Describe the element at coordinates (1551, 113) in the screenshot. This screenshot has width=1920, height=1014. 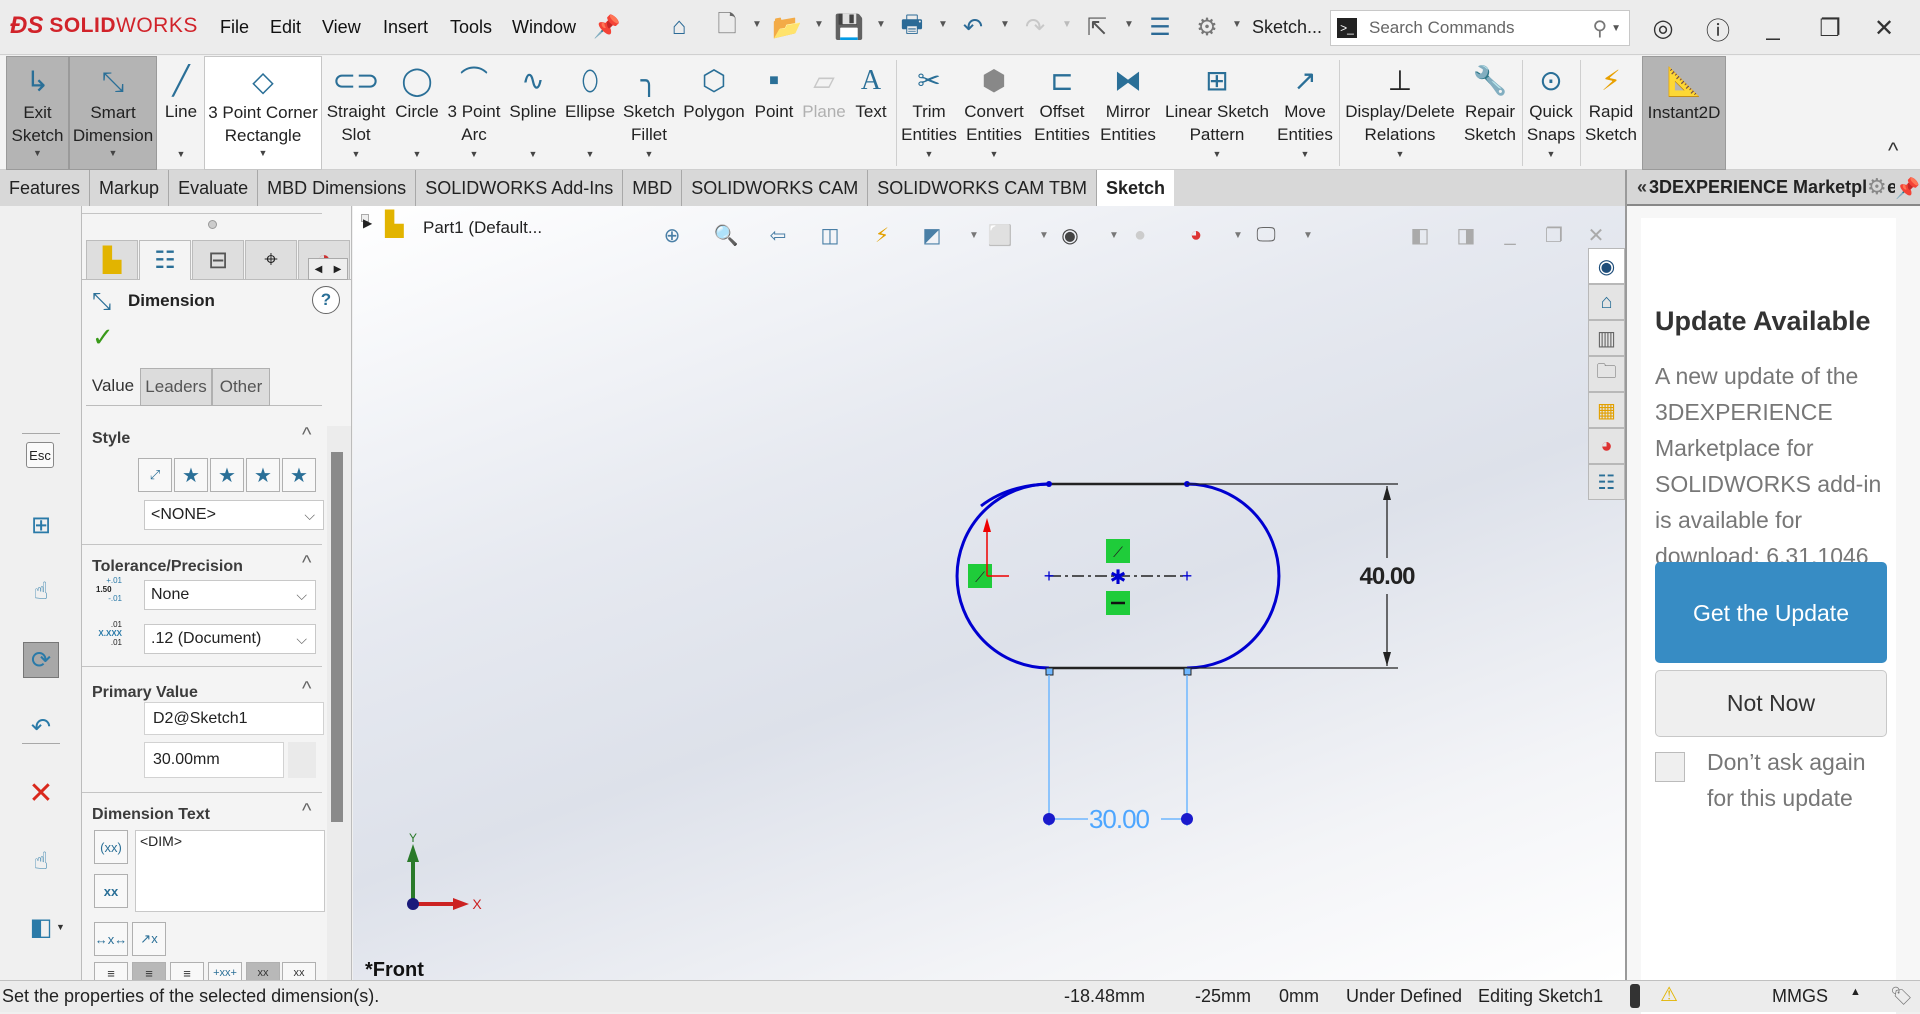
I see `quick-snaps-button: ⊙ Quick Snaps ▼` at that location.